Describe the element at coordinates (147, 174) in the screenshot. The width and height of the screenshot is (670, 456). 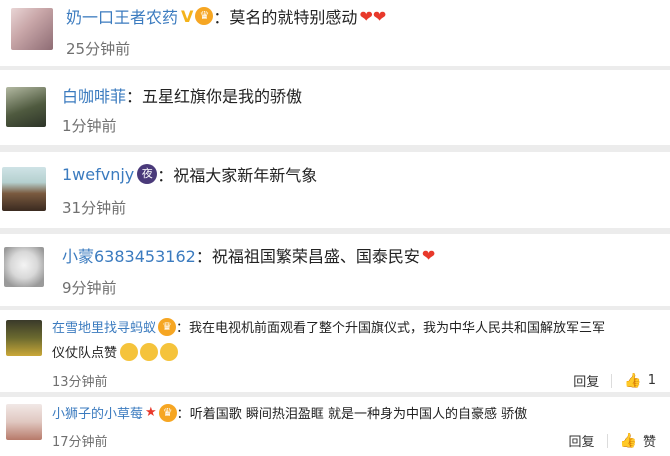
I see `night-badge-icon: 夜` at that location.